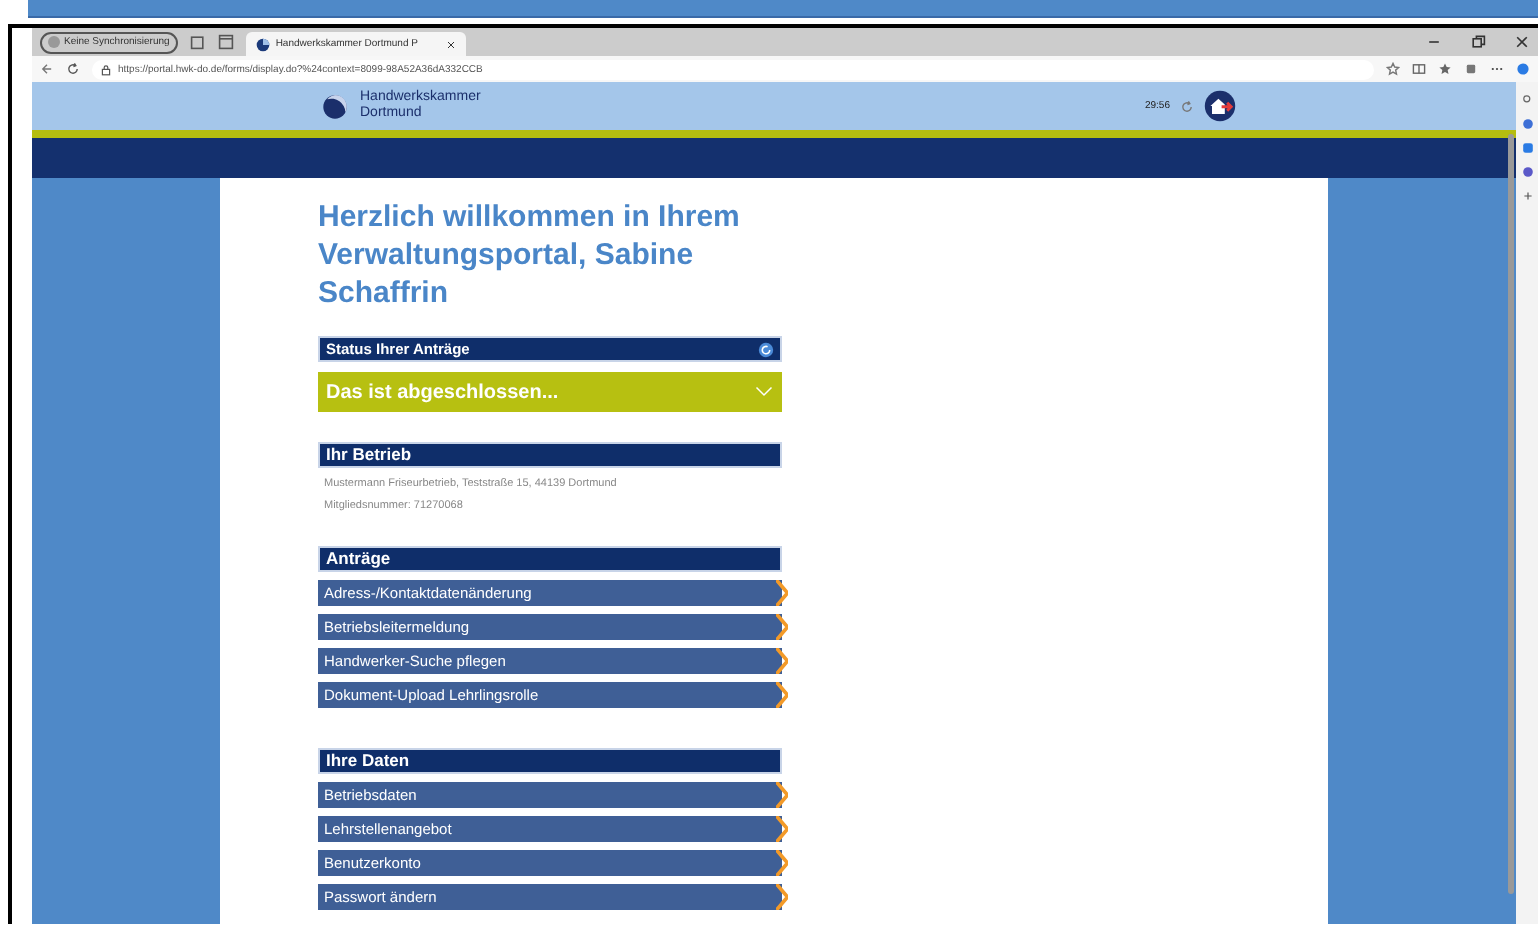  What do you see at coordinates (1220, 106) in the screenshot?
I see `logout-icon` at bounding box center [1220, 106].